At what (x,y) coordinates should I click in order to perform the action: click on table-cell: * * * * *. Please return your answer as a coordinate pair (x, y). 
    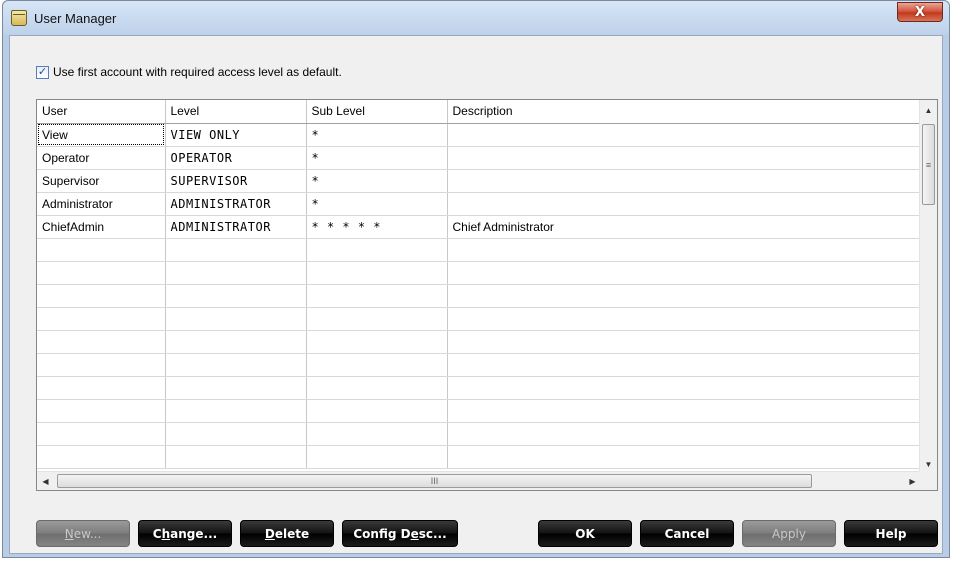
    Looking at the image, I should click on (377, 227).